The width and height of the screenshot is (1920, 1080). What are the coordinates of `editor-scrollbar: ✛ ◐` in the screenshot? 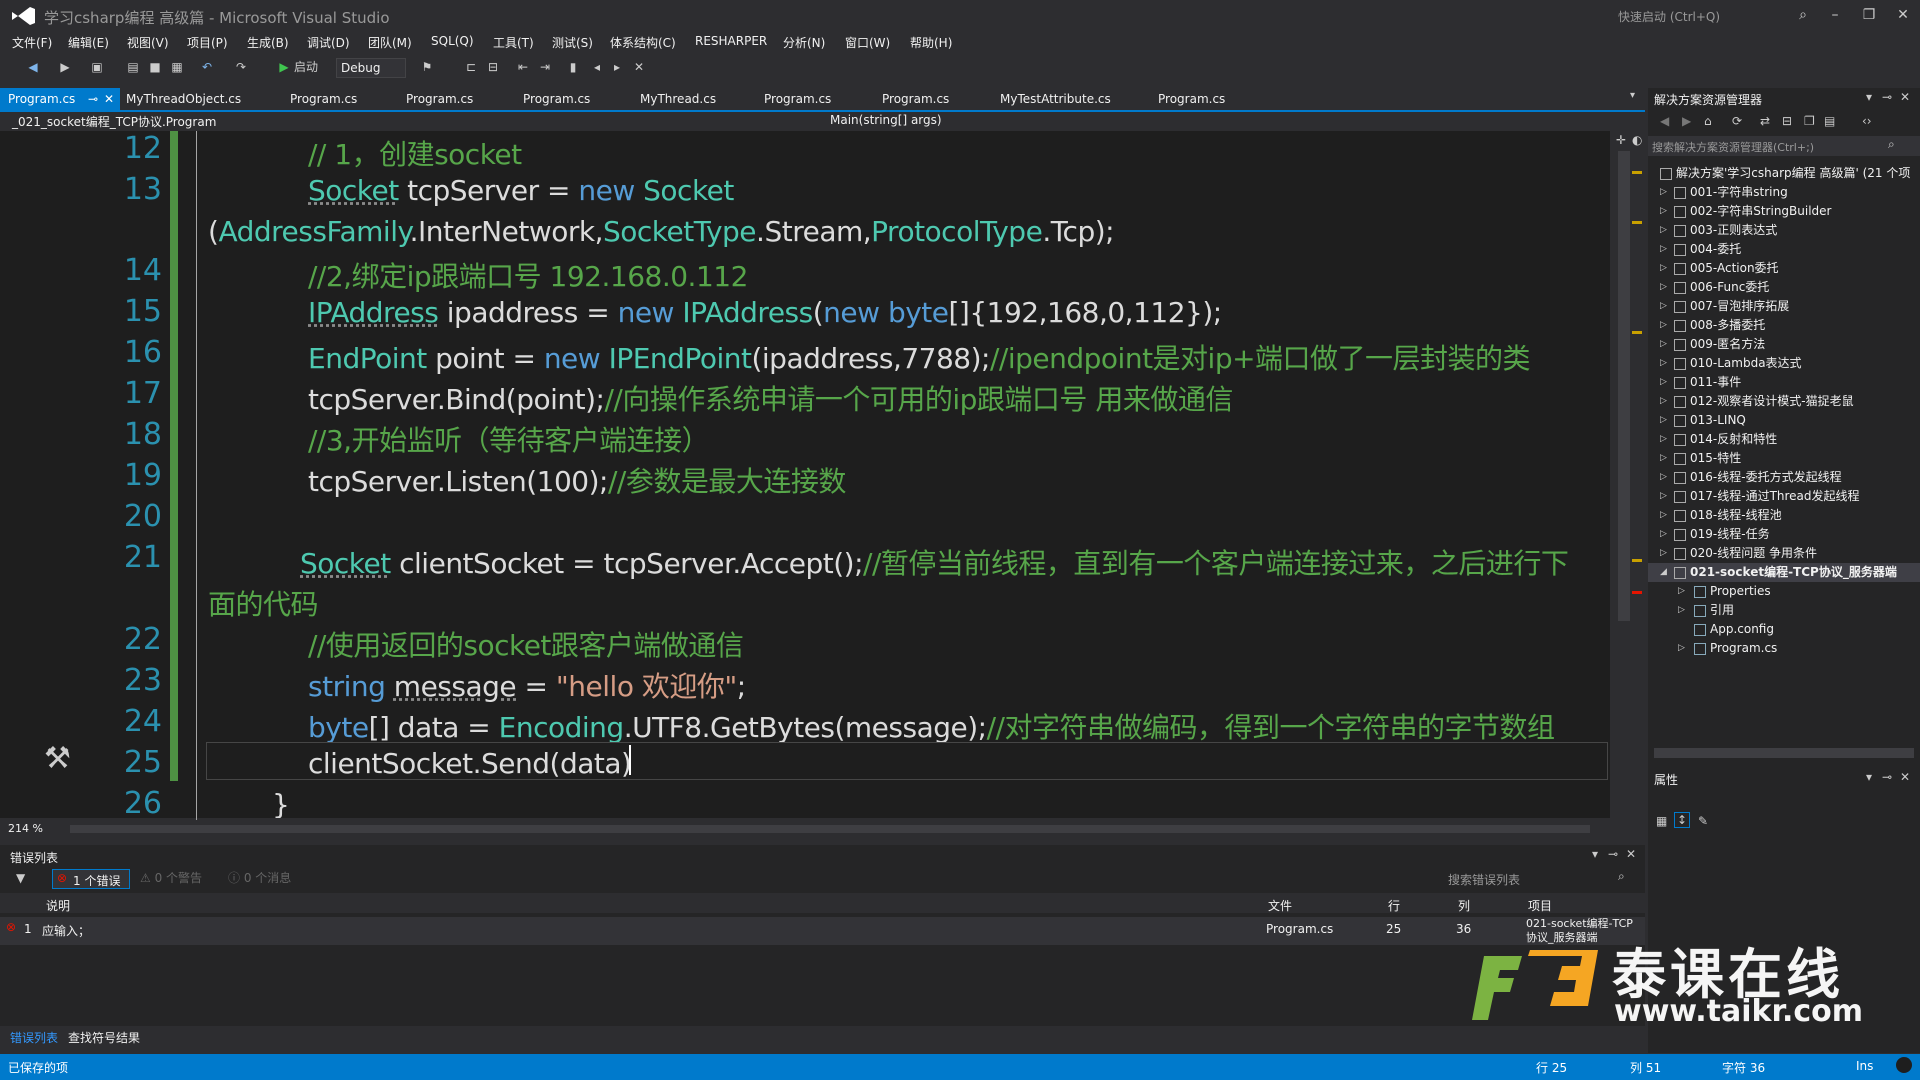 It's located at (1627, 474).